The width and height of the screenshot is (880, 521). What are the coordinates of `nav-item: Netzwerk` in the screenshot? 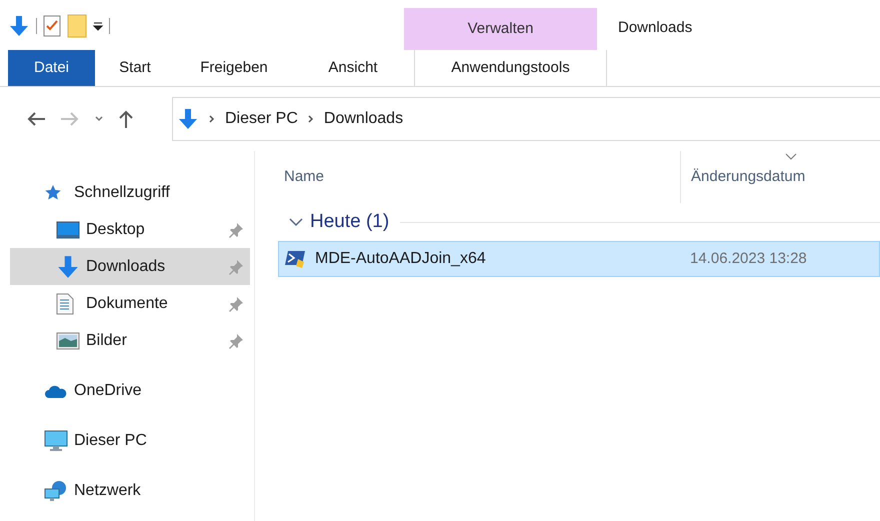 It's located at (125, 490).